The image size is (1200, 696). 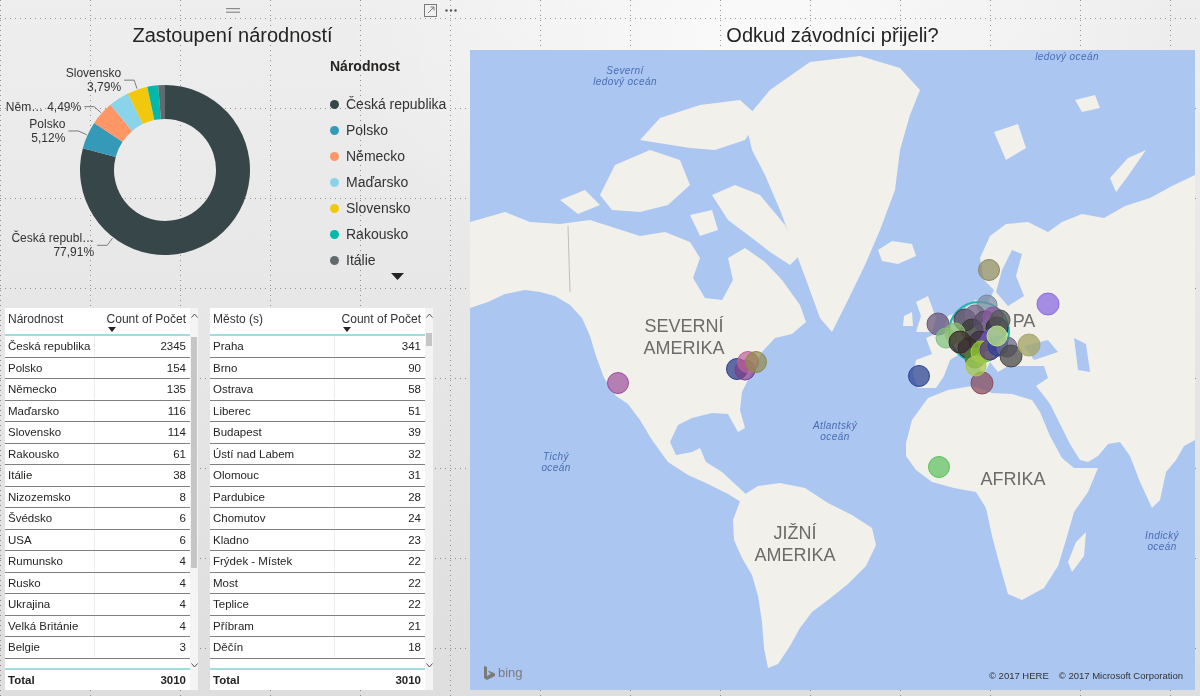 What do you see at coordinates (272, 625) in the screenshot?
I see `table-cell: Příbram` at bounding box center [272, 625].